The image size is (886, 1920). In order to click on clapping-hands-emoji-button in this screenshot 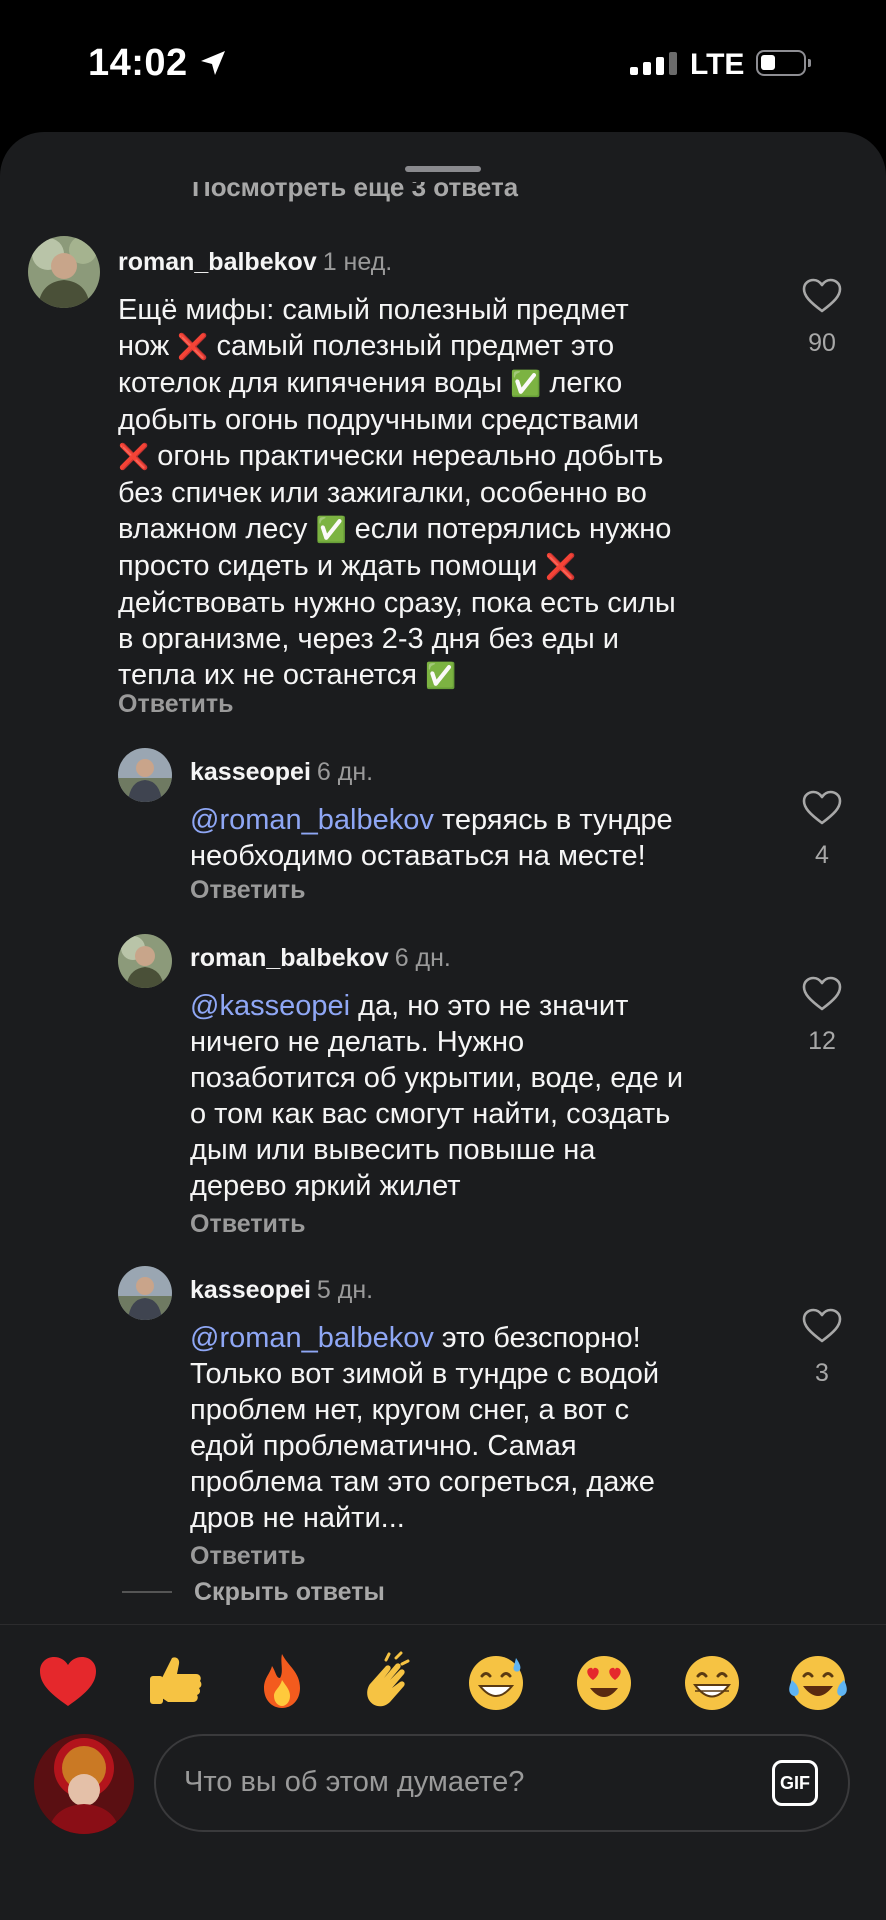, I will do `click(388, 1682)`.